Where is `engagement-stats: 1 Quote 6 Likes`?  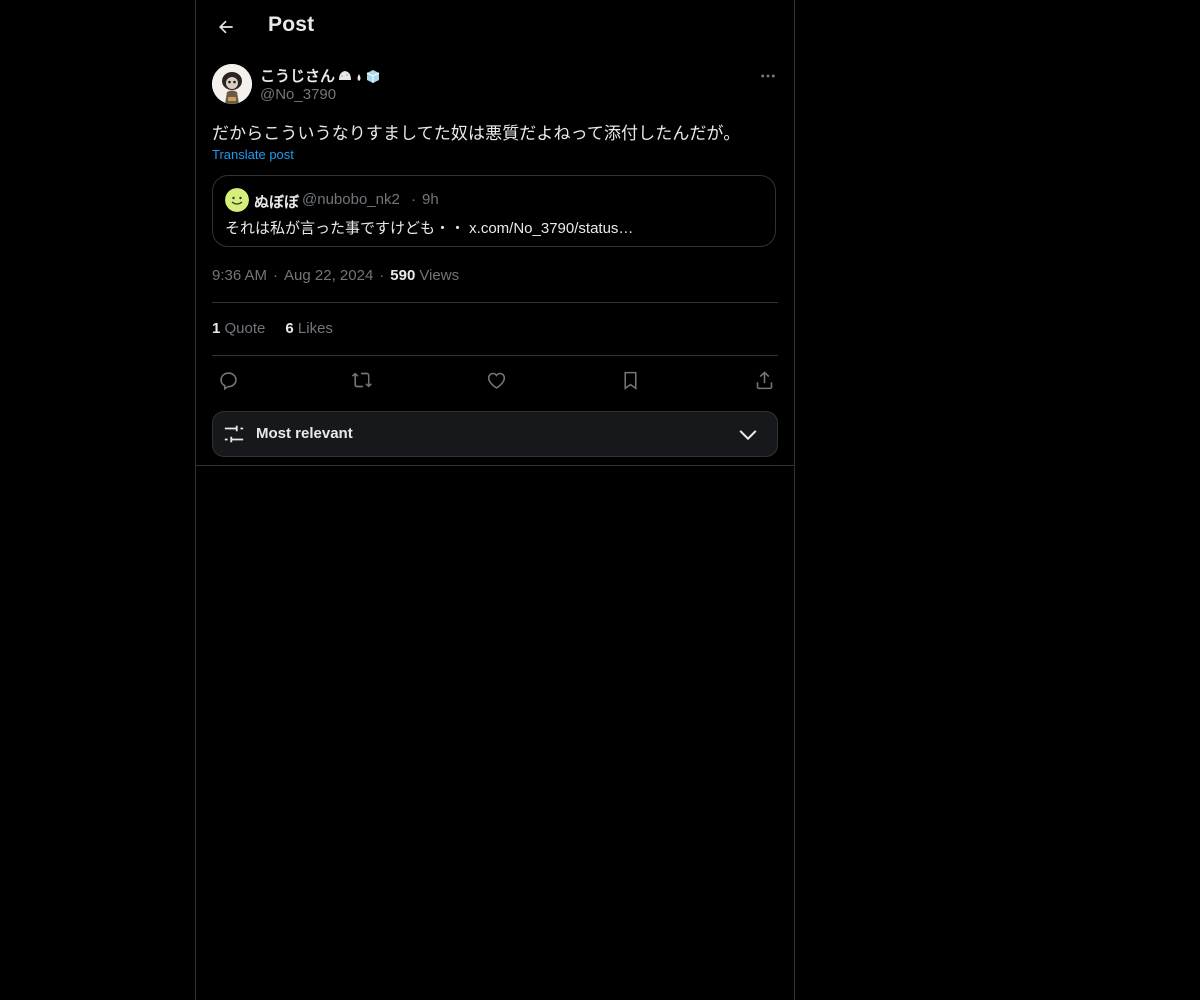
engagement-stats: 1 Quote 6 Likes is located at coordinates (272, 328).